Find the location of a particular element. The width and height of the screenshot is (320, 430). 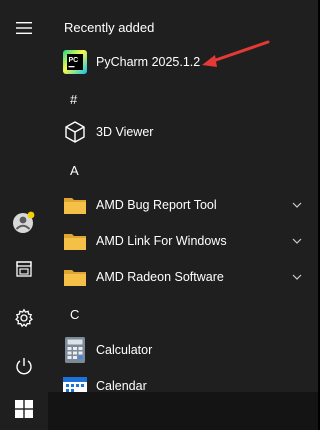

app-item-3d-viewer: 3D Viewer is located at coordinates (182, 132).